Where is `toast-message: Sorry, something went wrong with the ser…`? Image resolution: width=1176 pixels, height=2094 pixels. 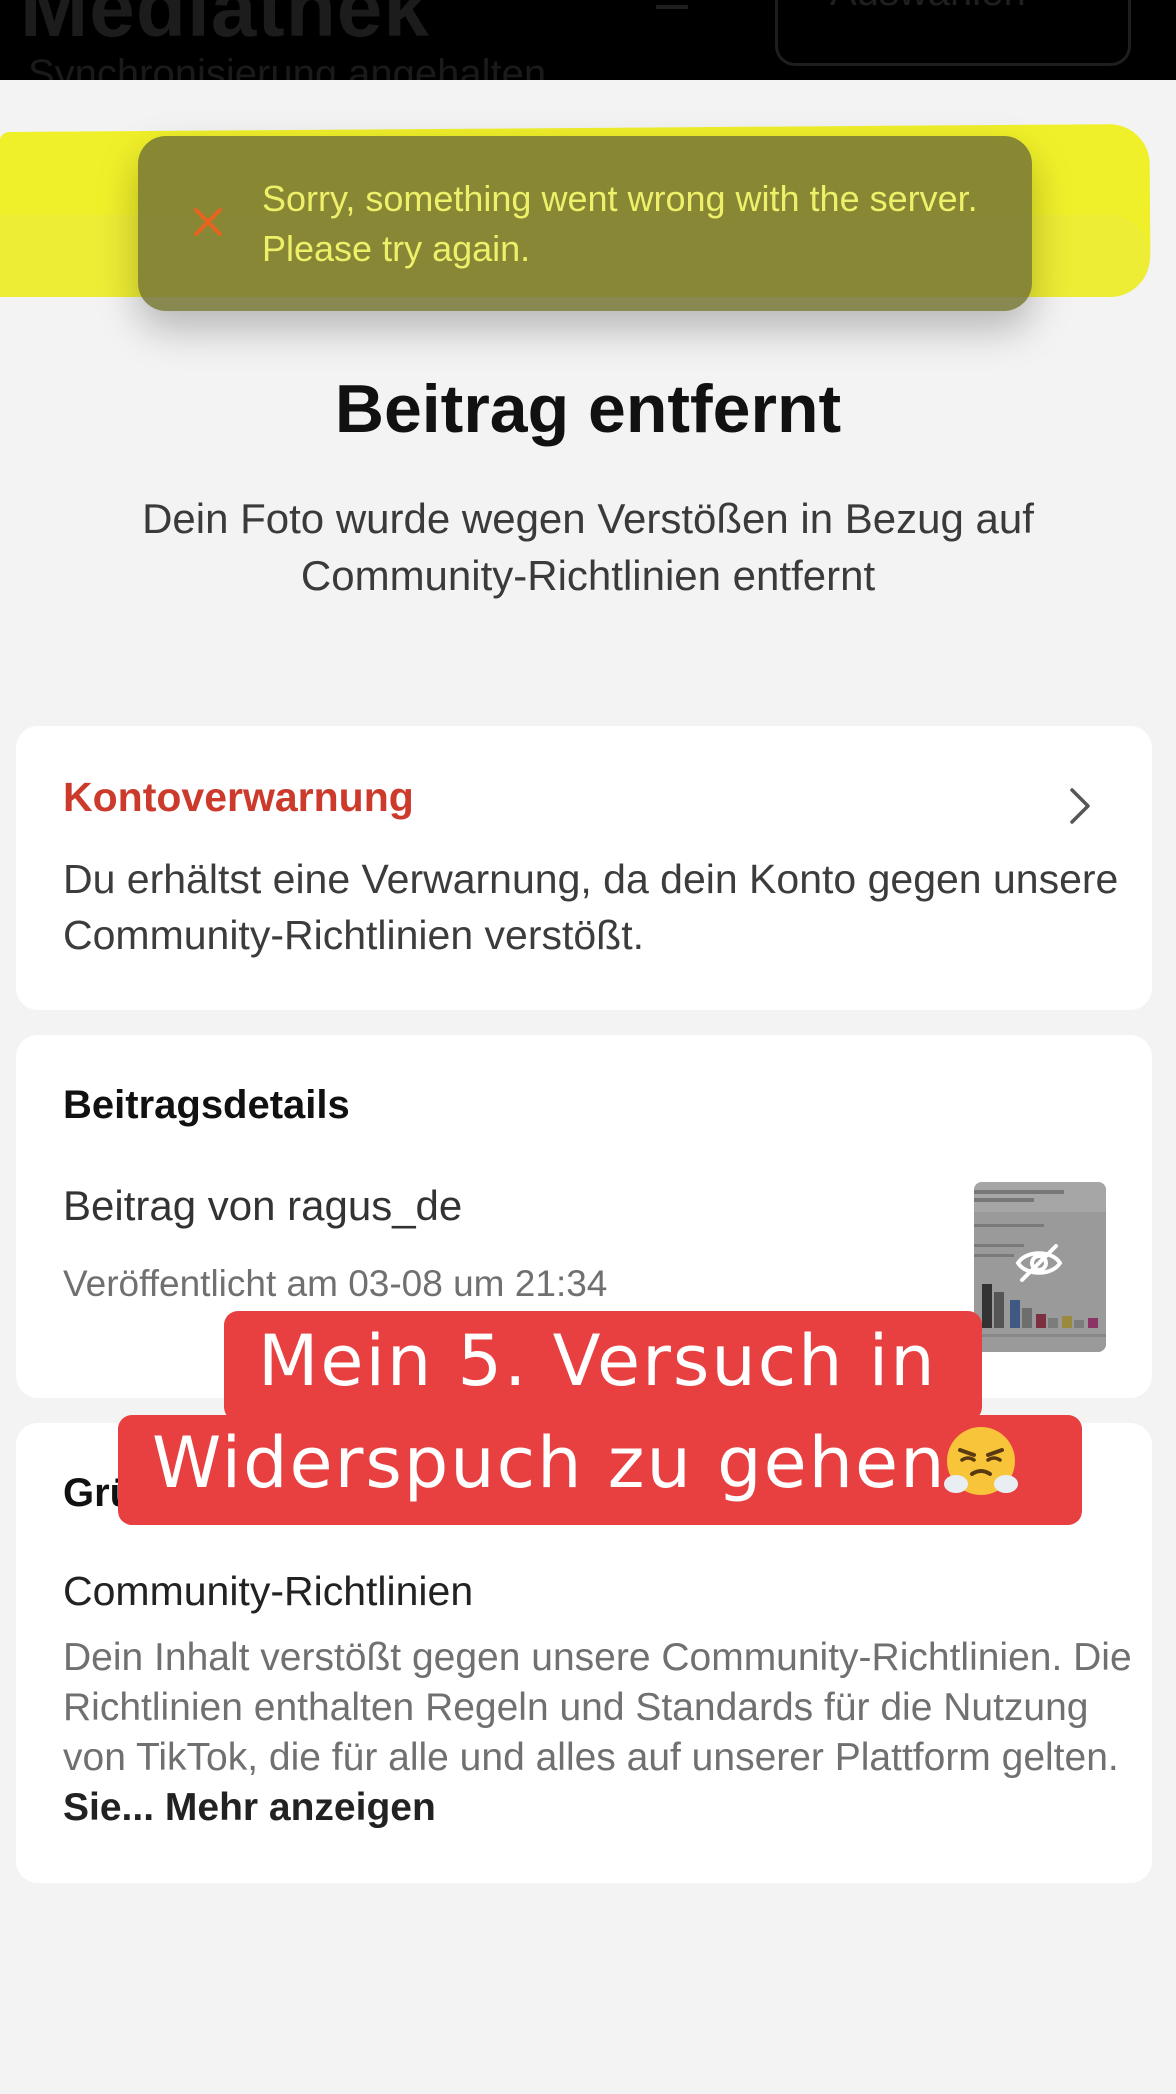 toast-message: Sorry, something went wrong with the ser… is located at coordinates (620, 223).